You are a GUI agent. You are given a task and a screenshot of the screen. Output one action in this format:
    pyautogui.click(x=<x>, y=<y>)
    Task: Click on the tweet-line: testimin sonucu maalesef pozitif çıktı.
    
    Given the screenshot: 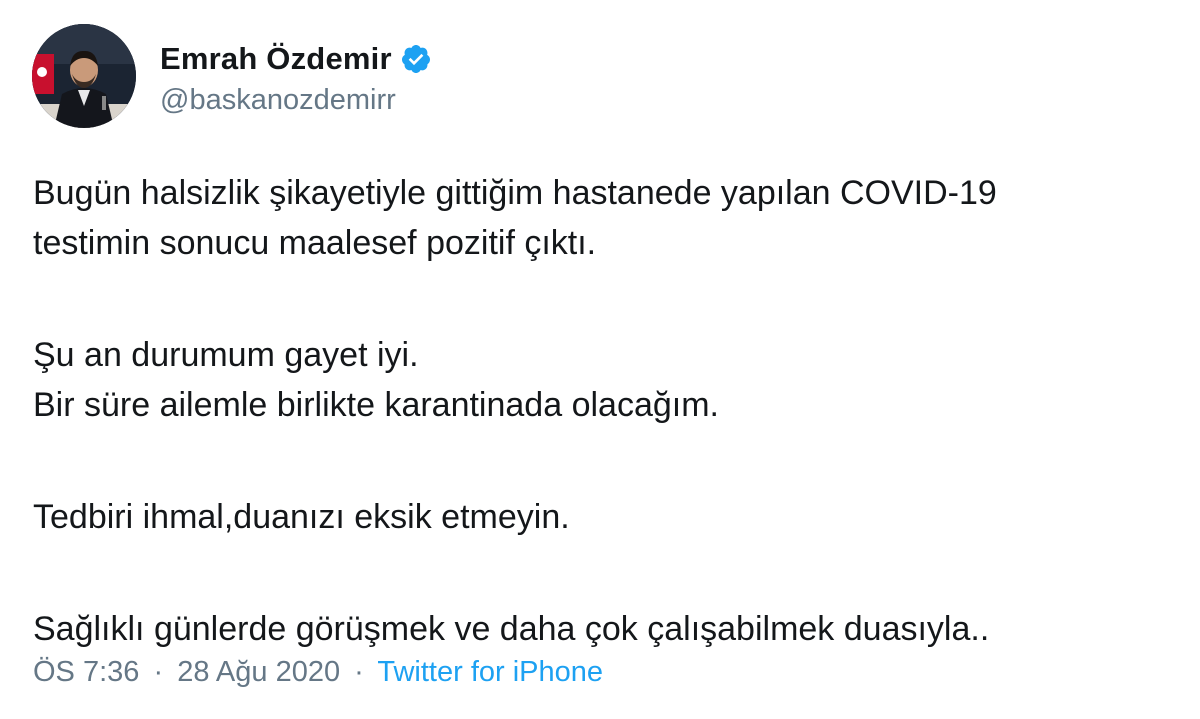 What is the action you would take?
    pyautogui.click(x=315, y=243)
    